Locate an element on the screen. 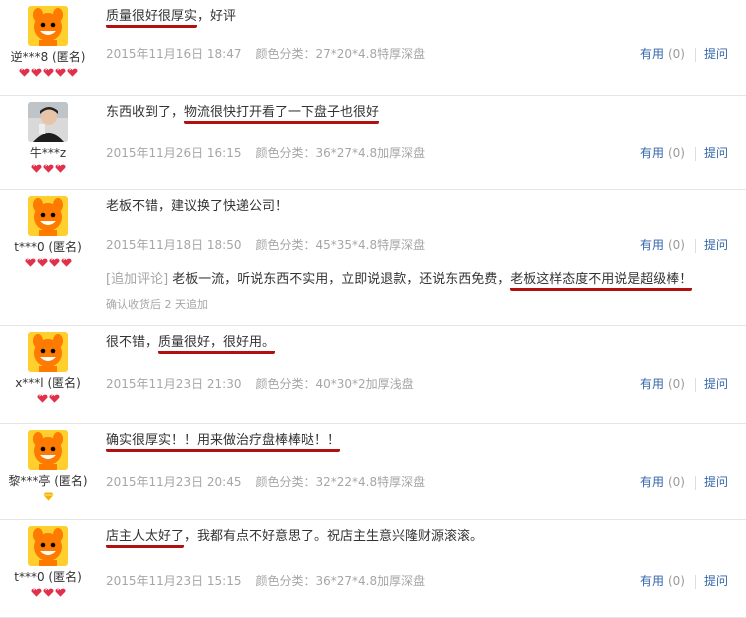 The width and height of the screenshot is (746, 618). reviewer-name: 逆***8 (匿名) is located at coordinates (48, 57).